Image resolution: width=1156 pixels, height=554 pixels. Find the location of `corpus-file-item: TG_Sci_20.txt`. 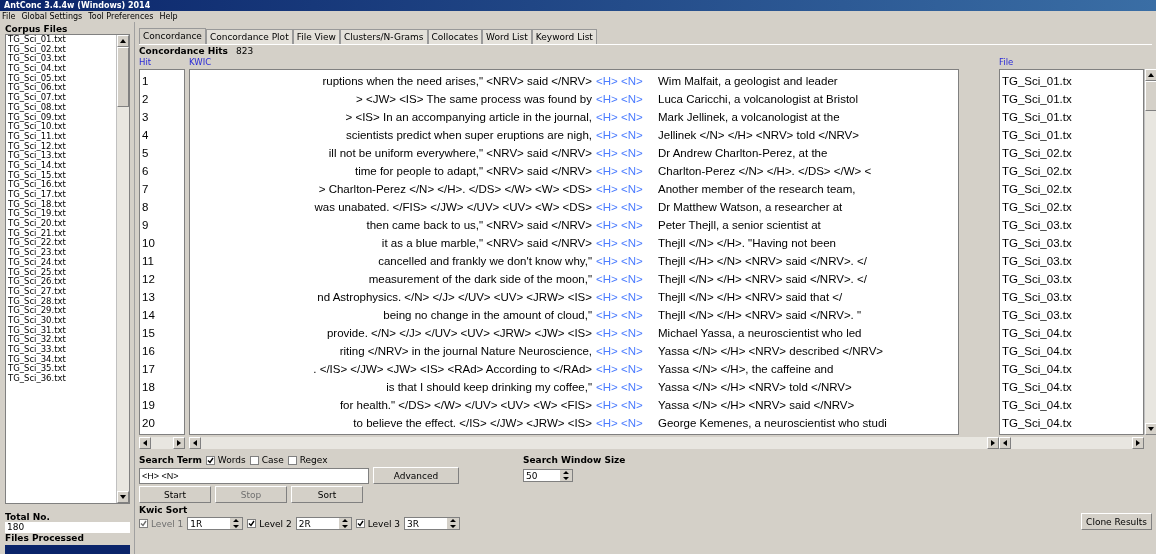

corpus-file-item: TG_Sci_20.txt is located at coordinates (62, 224).